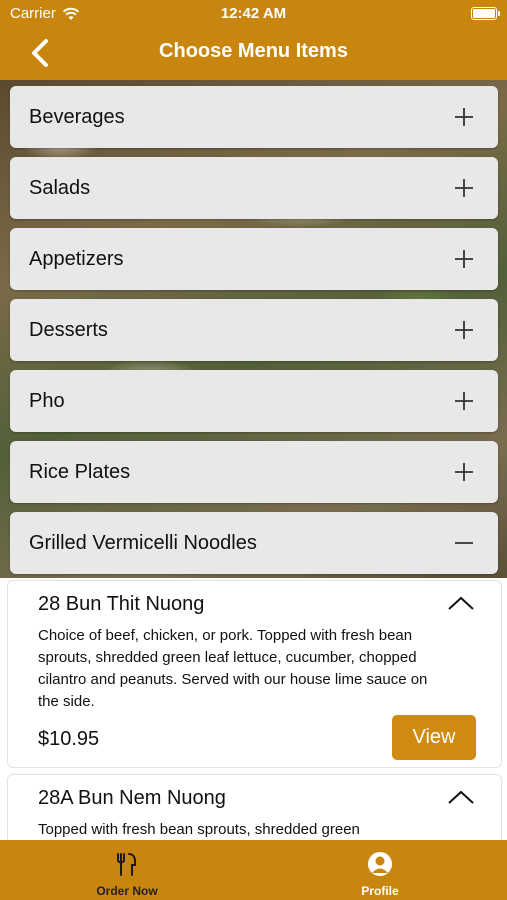 This screenshot has width=507, height=900. What do you see at coordinates (254, 472) in the screenshot?
I see `category-rice-plates: Rice Plates` at bounding box center [254, 472].